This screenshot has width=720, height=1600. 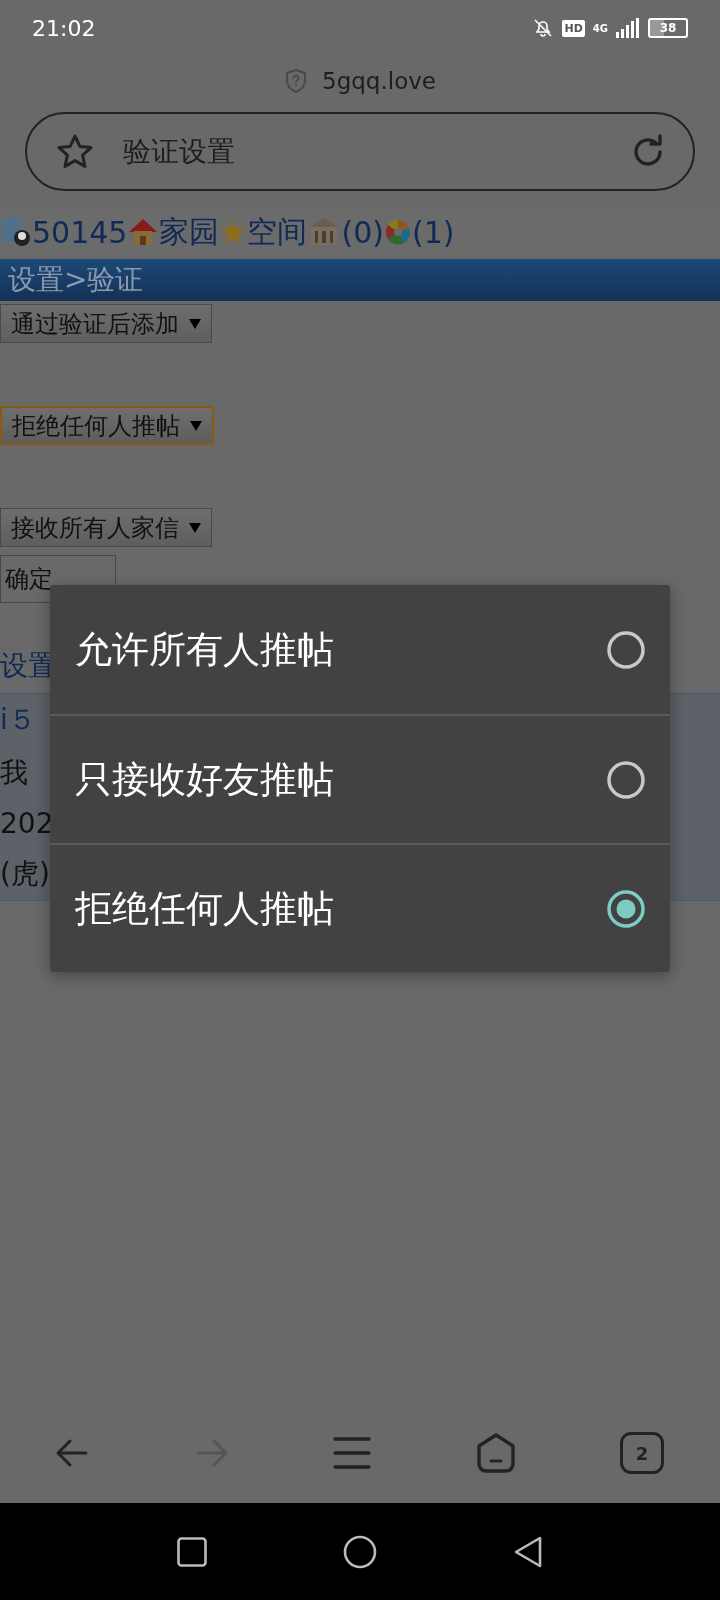 I want to click on user-icon, so click(x=16, y=232).